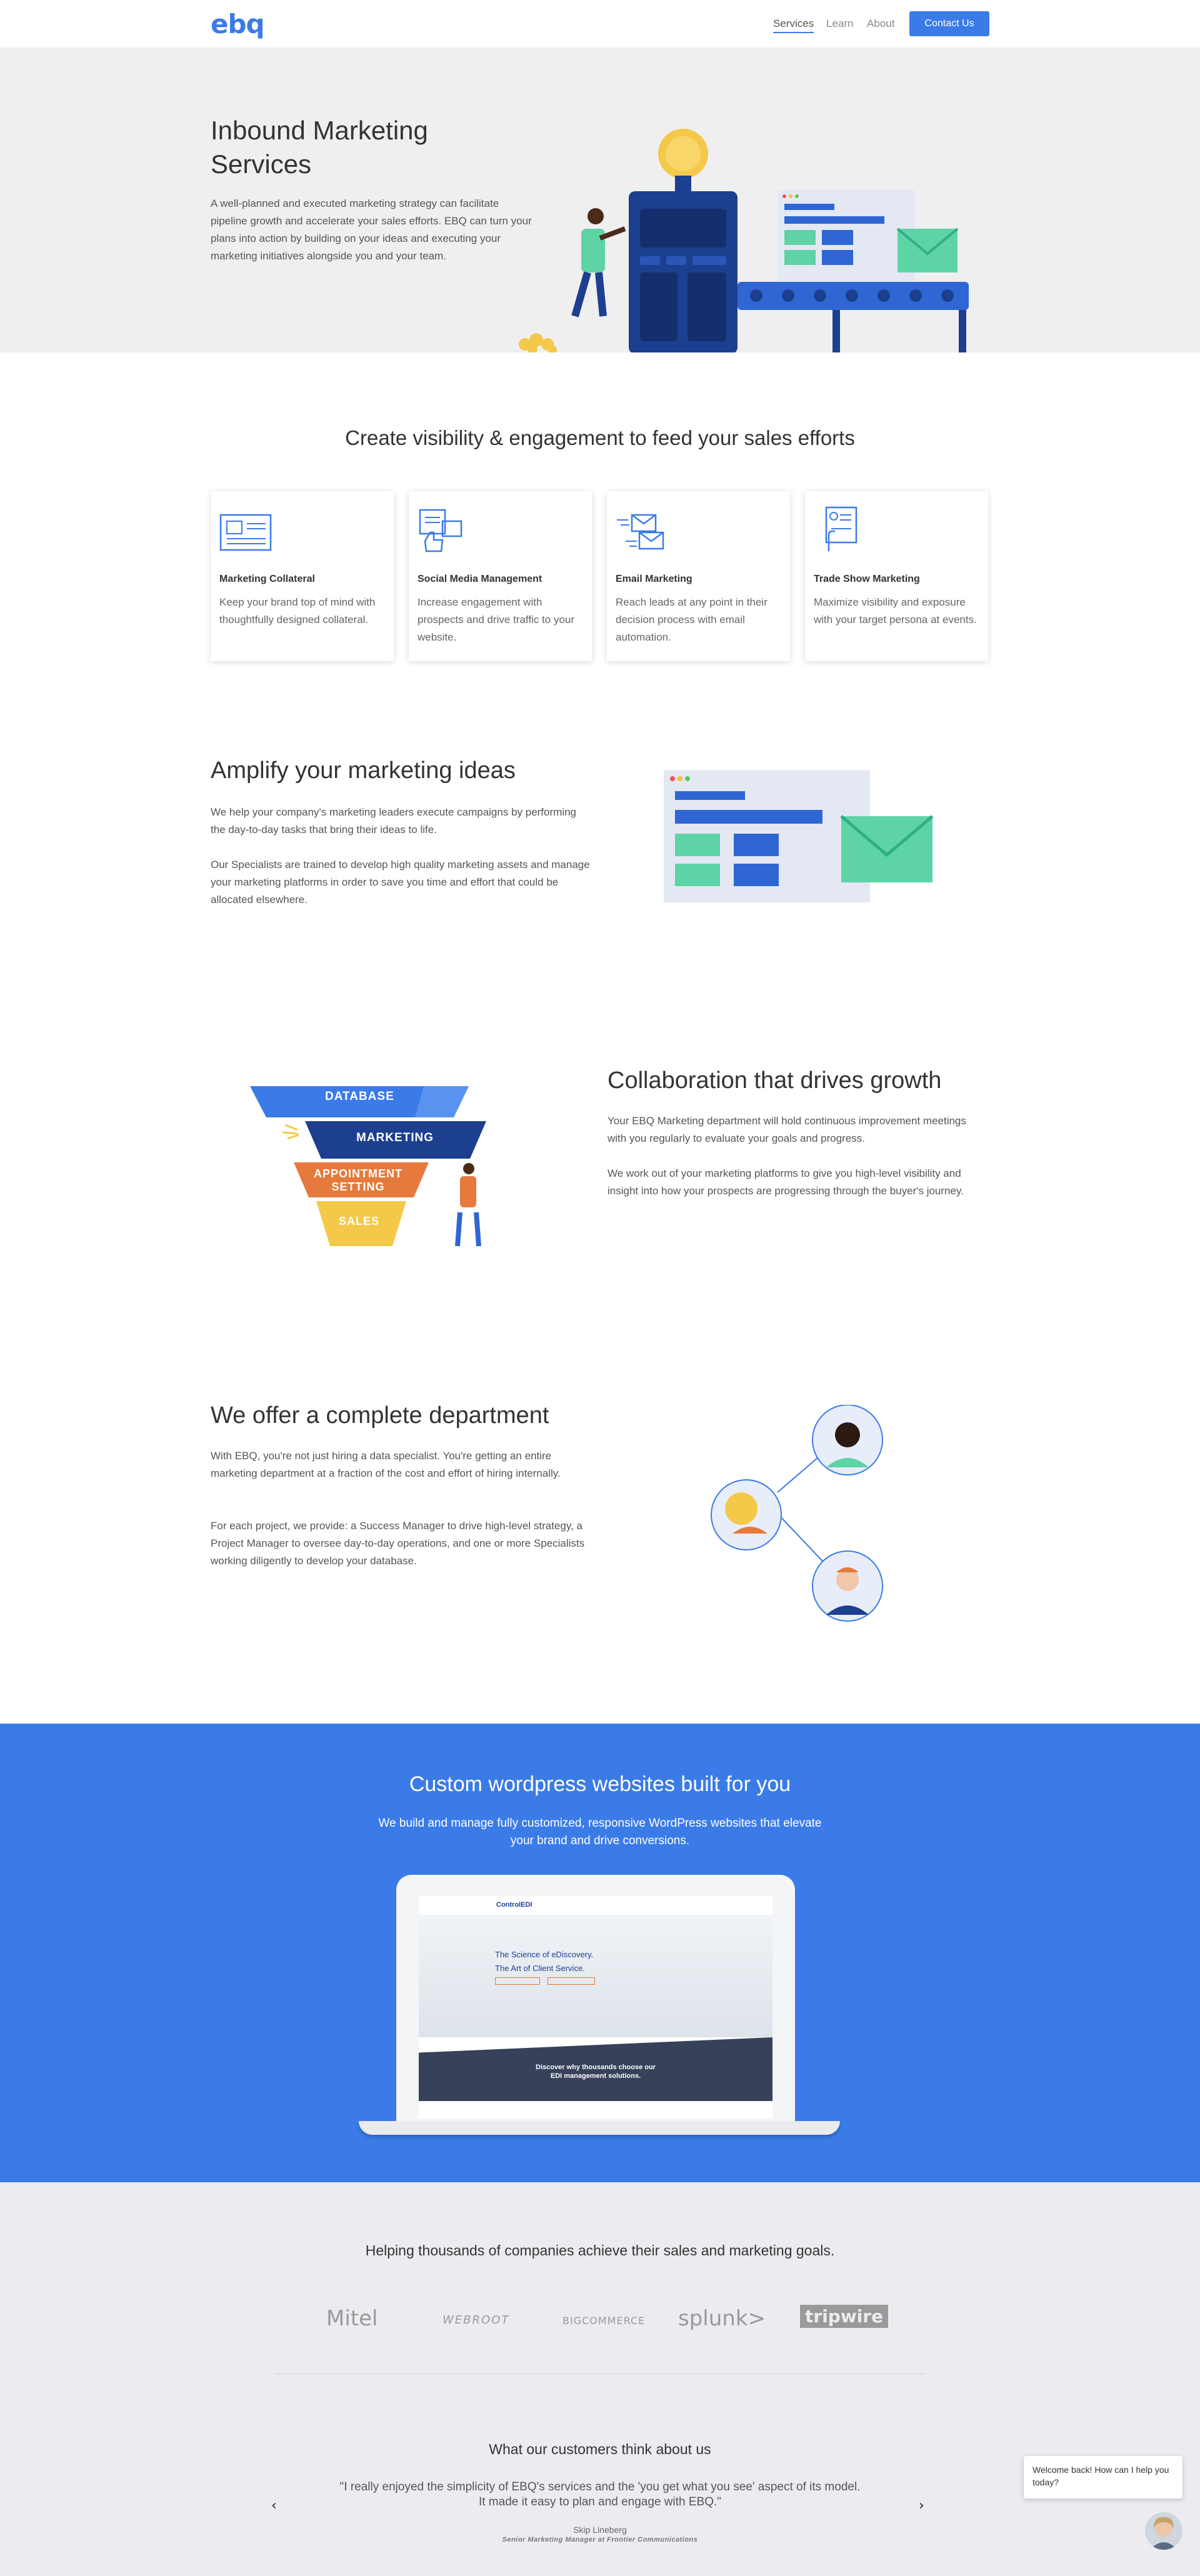  What do you see at coordinates (600, 2530) in the screenshot?
I see `testimonial-author: Skip Lineberg` at bounding box center [600, 2530].